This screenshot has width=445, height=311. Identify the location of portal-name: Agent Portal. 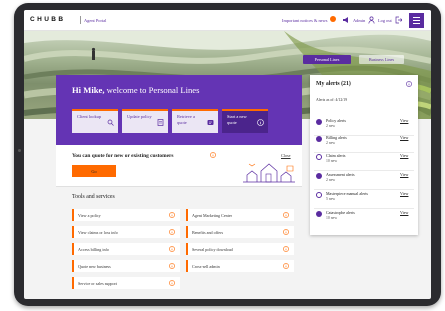
(95, 20).